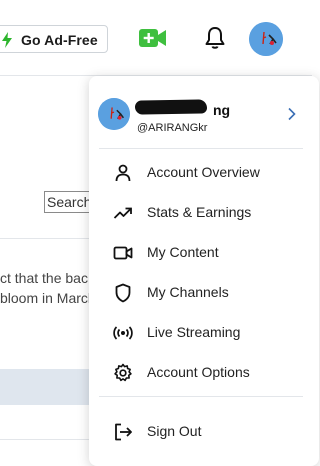  I want to click on video-add-icon, so click(153, 38).